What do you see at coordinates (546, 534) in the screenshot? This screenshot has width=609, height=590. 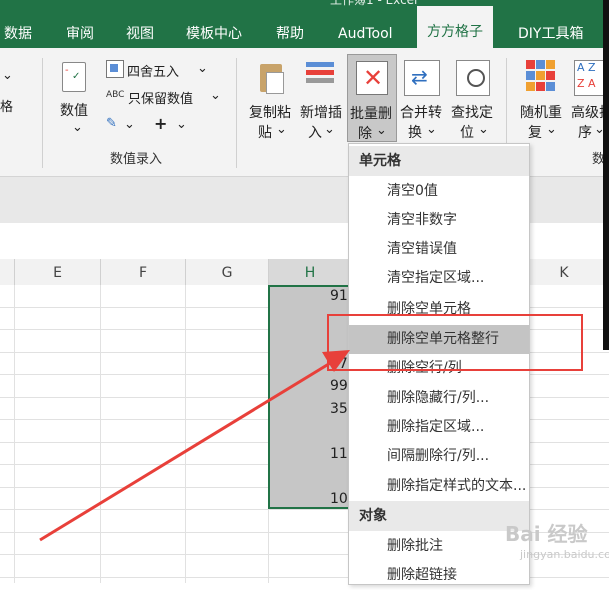 I see `baidu-watermark: Bai 经验` at bounding box center [546, 534].